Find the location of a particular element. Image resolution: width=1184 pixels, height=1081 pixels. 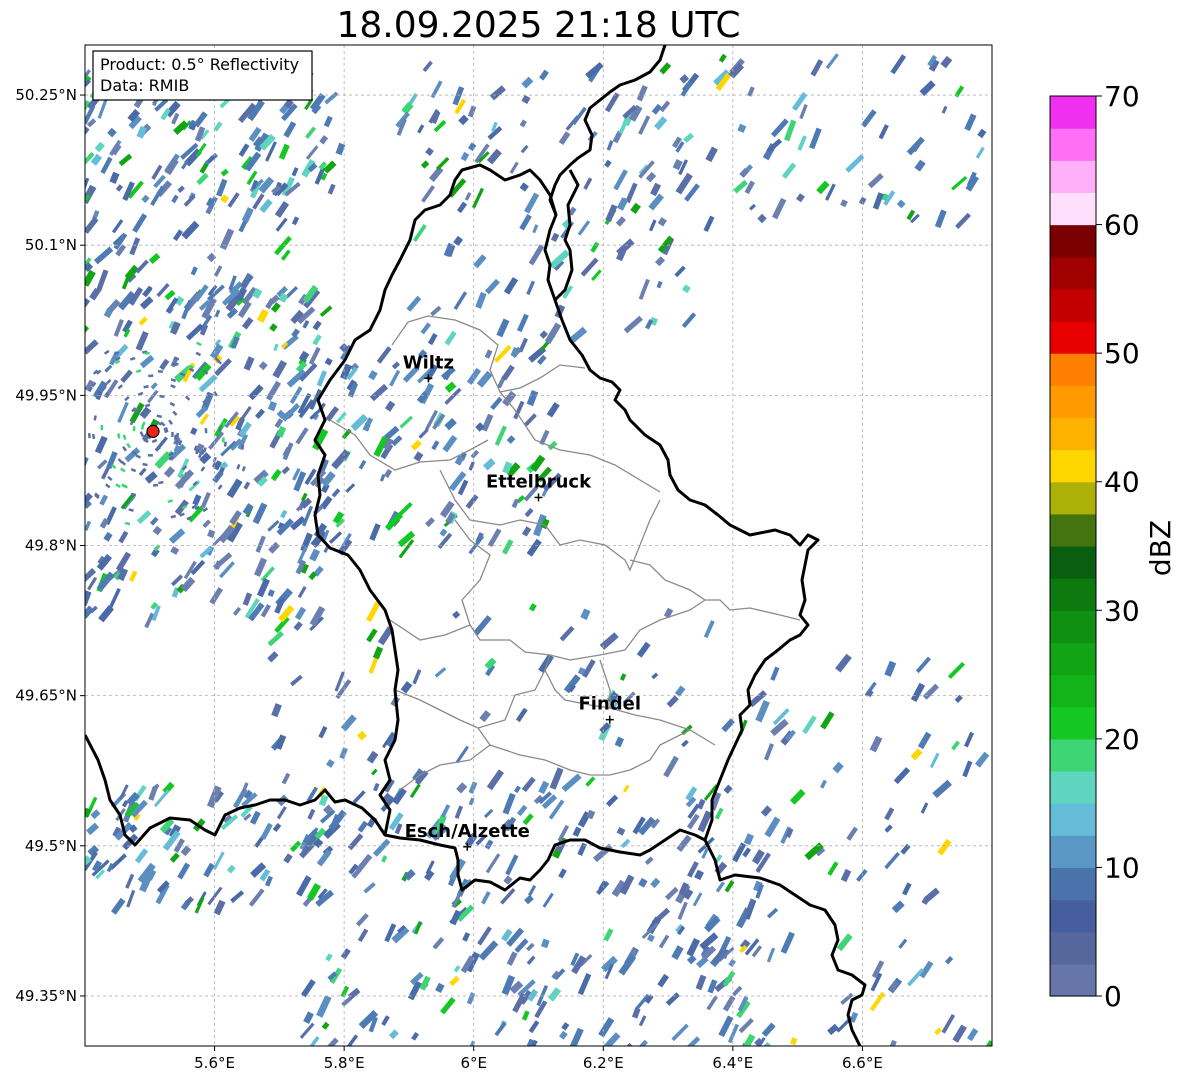

colorbar-tick-label: 60 is located at coordinates (1122, 225).